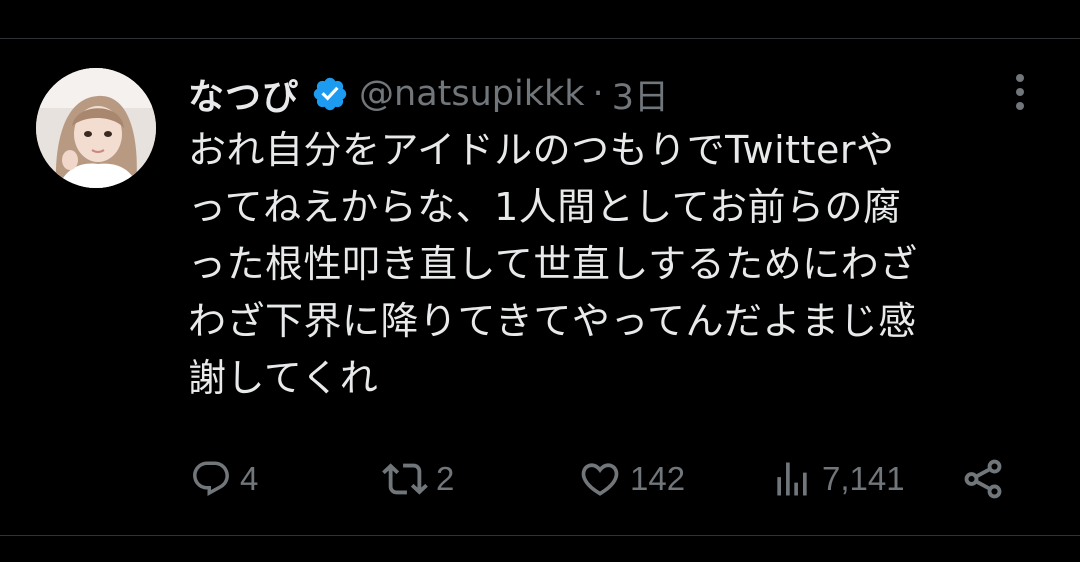  I want to click on reply-count: 4, so click(249, 478).